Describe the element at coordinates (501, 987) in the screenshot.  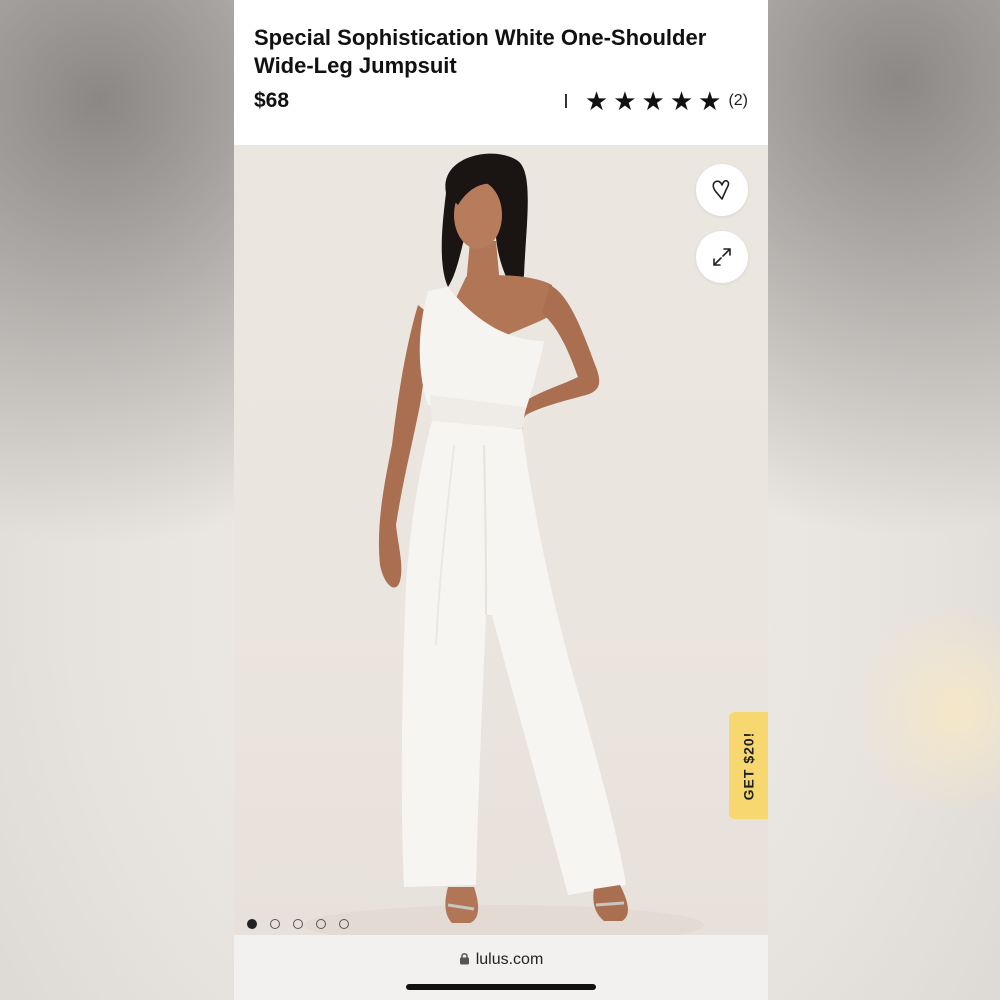
I see `home-indicator` at that location.